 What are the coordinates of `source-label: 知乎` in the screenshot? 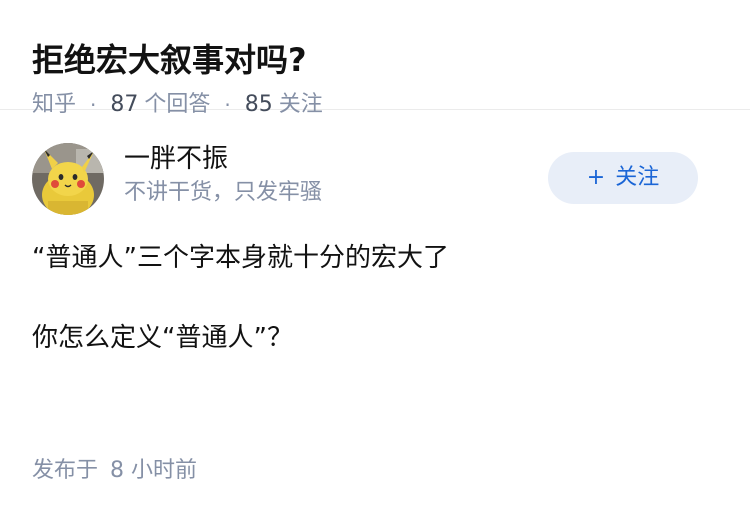 It's located at (54, 105).